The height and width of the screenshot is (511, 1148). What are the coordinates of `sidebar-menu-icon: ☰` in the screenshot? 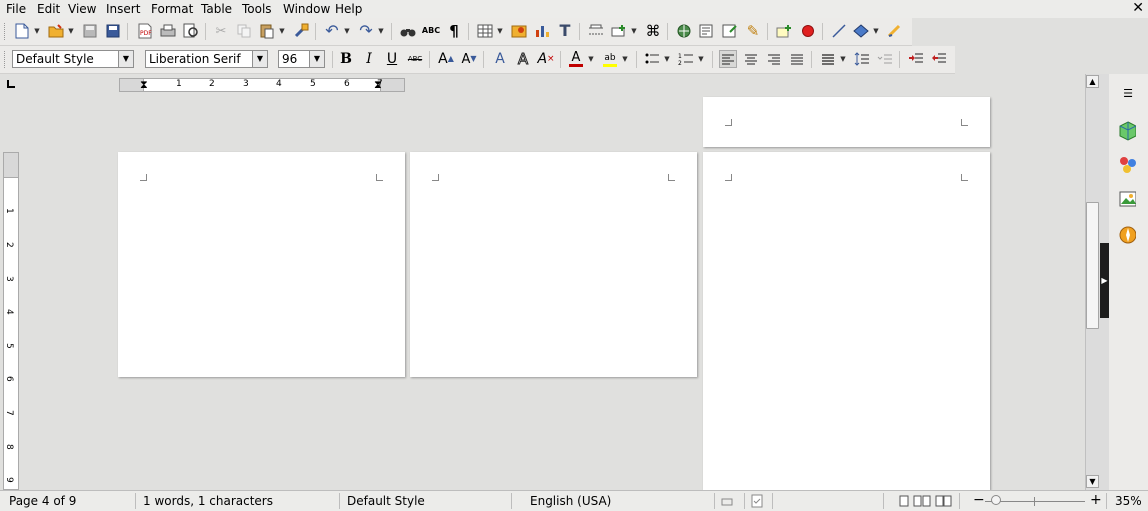 It's located at (1128, 93).